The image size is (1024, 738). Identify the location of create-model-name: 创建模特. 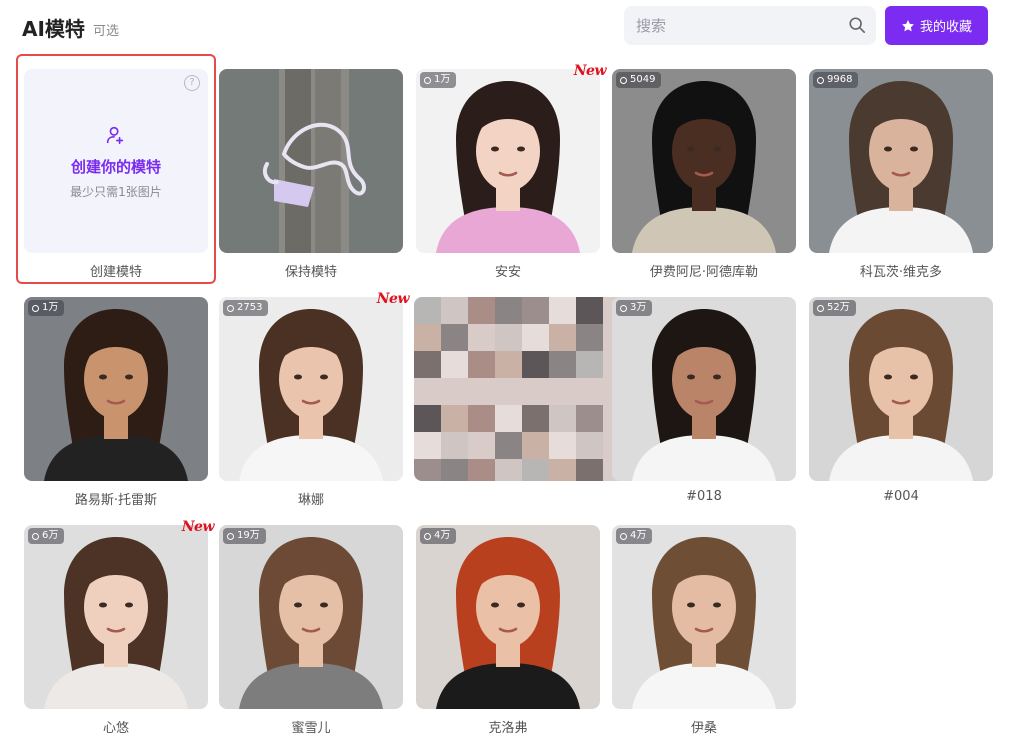
(115, 272).